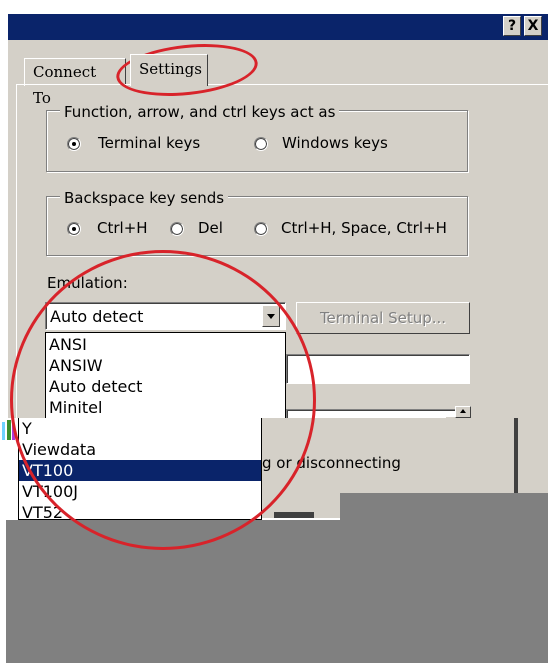 Image resolution: width=548 pixels, height=663 pixels. I want to click on divider, so click(294, 515).